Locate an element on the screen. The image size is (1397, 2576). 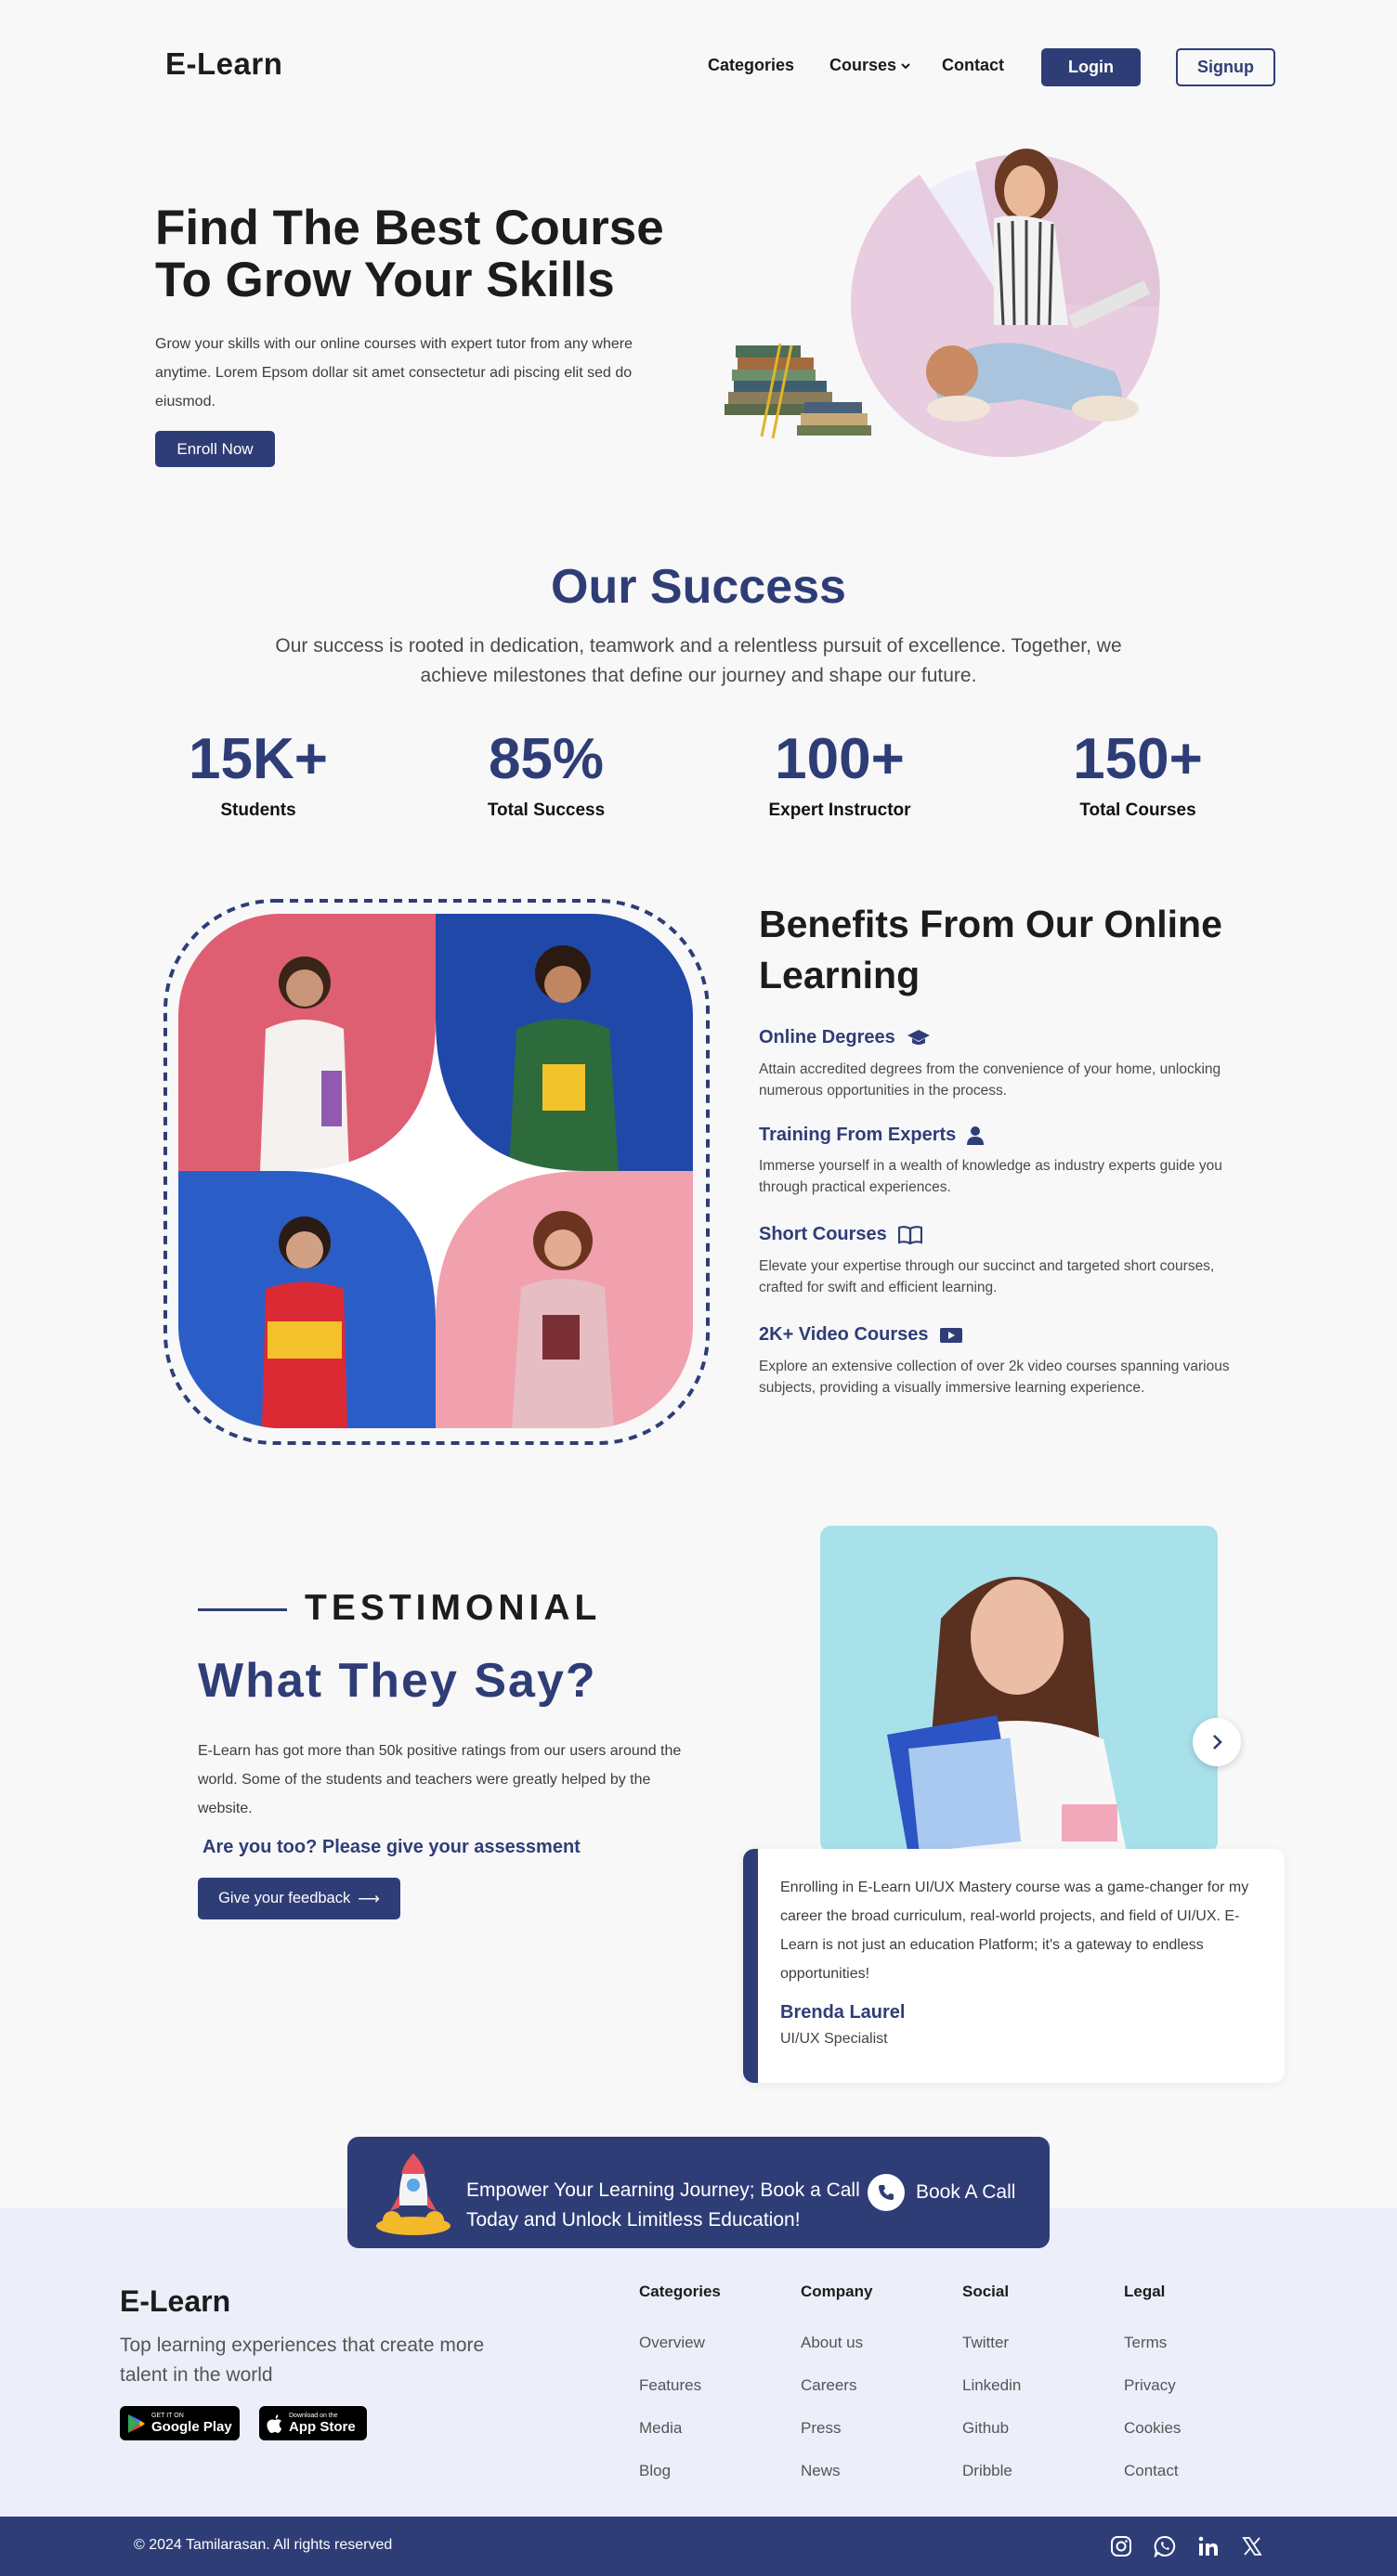
instagram-icon is located at coordinates (1121, 2546).